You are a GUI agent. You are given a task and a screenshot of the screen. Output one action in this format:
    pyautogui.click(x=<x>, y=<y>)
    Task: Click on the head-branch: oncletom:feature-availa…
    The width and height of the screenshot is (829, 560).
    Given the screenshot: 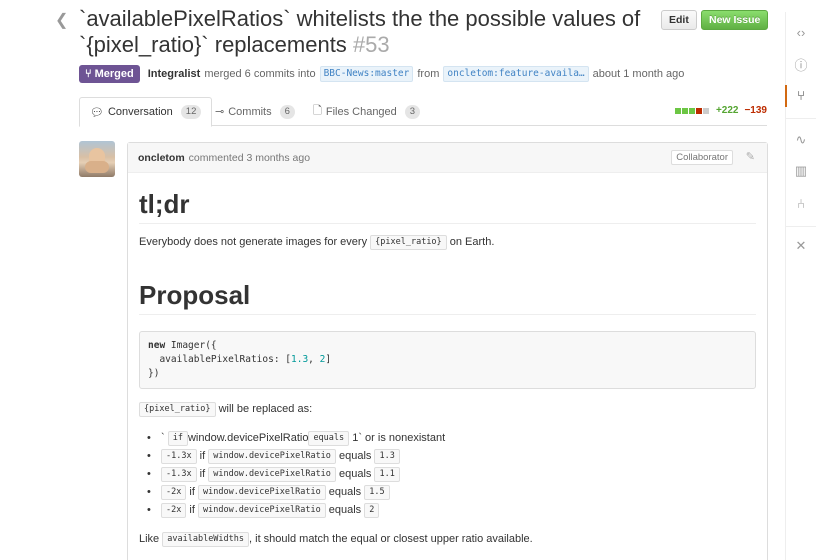 What is the action you would take?
    pyautogui.click(x=516, y=74)
    